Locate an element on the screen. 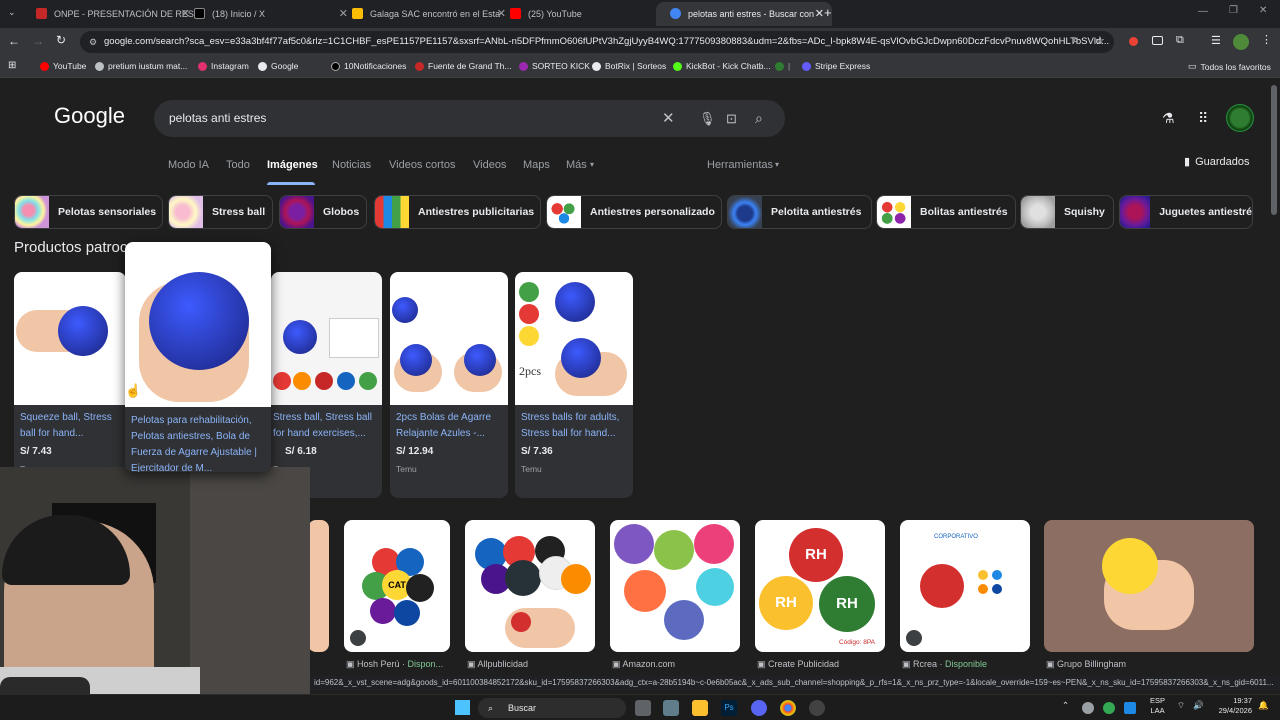  tab-mas: Más is located at coordinates (576, 165).